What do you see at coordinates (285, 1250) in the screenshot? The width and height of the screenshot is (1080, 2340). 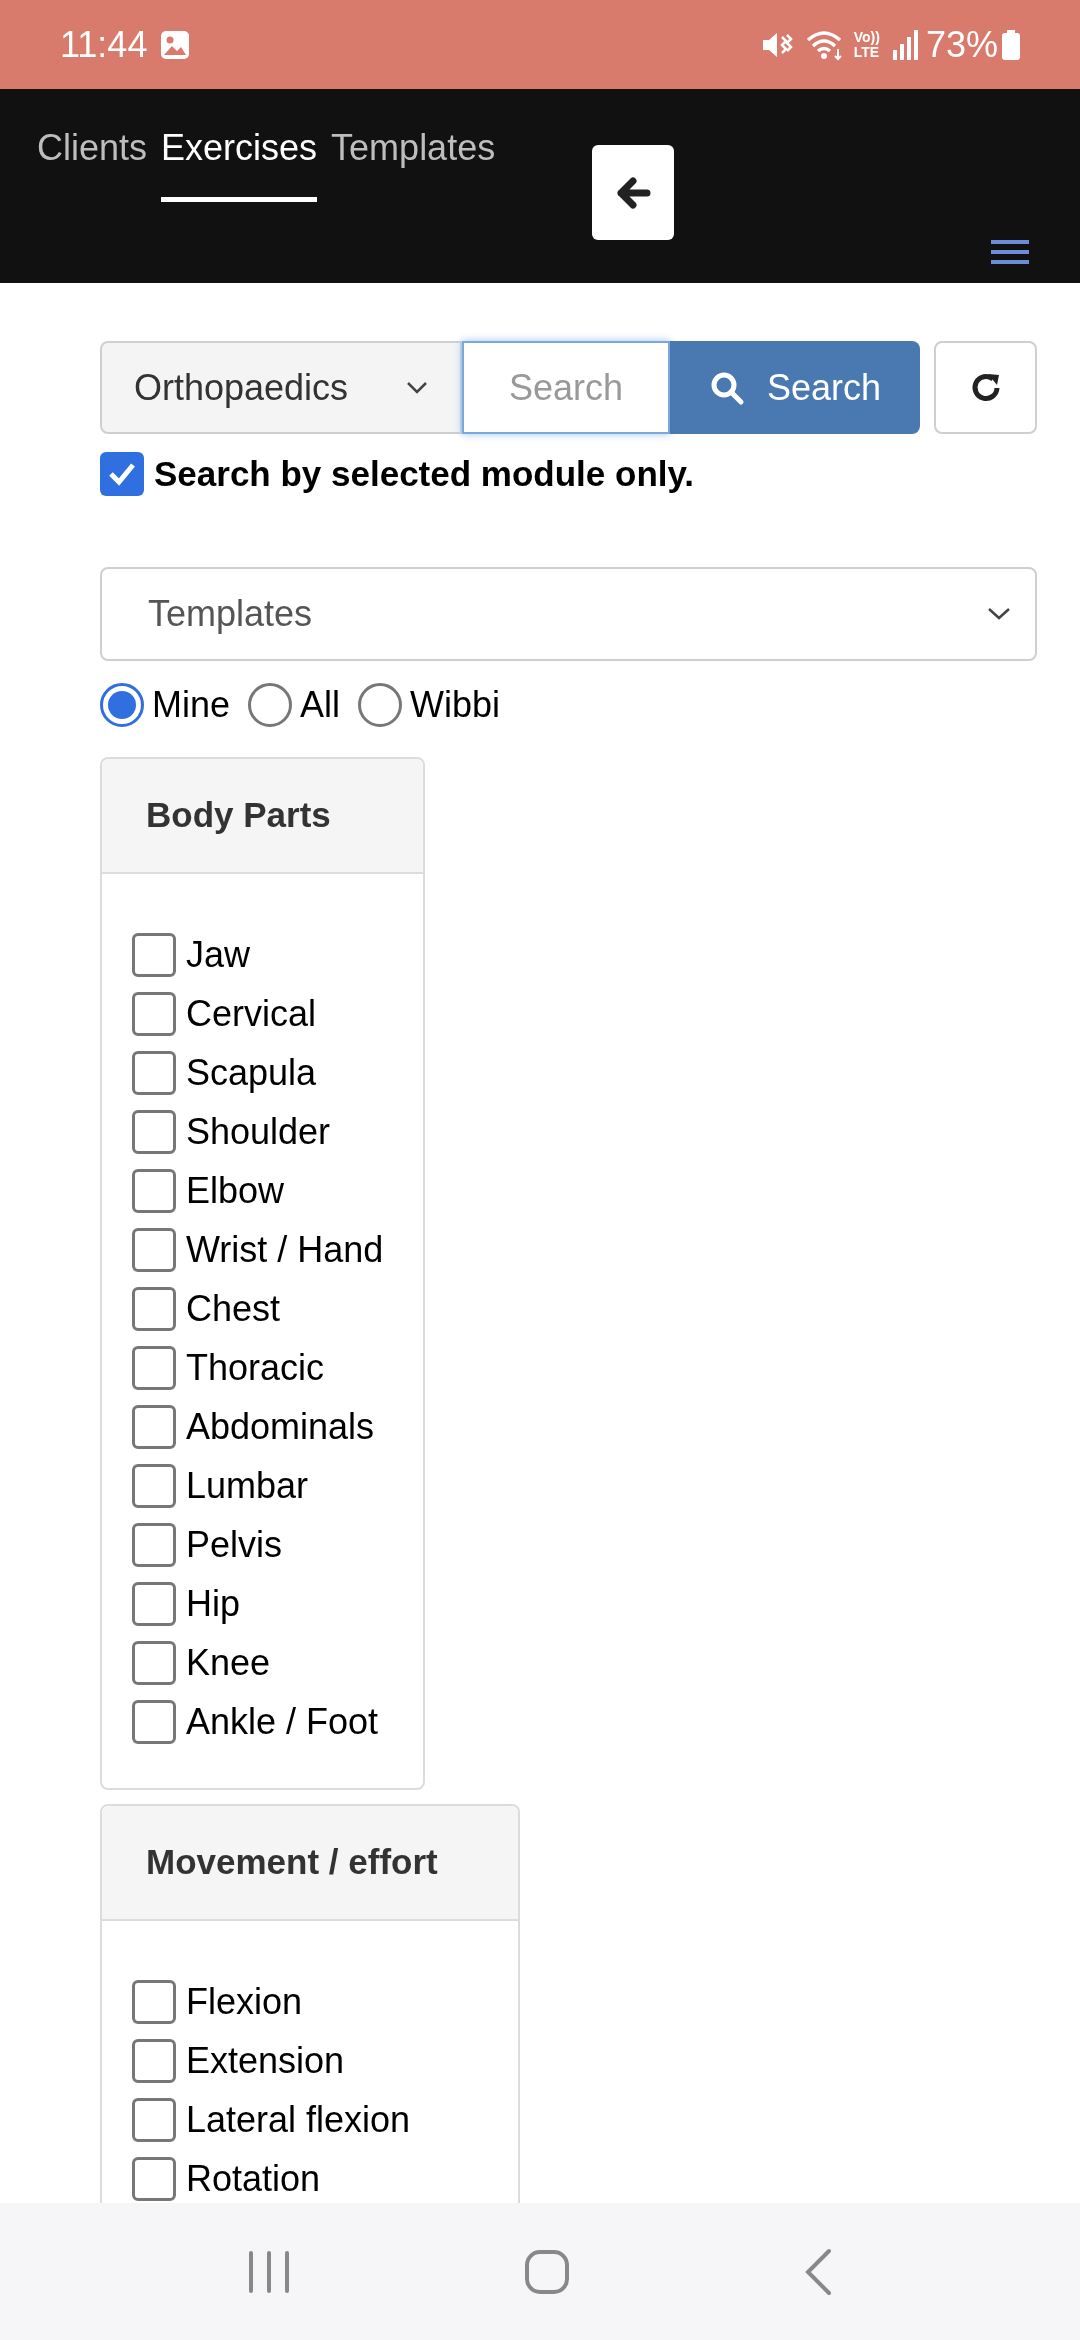 I see `checkbox-label: Wrist / Hand` at bounding box center [285, 1250].